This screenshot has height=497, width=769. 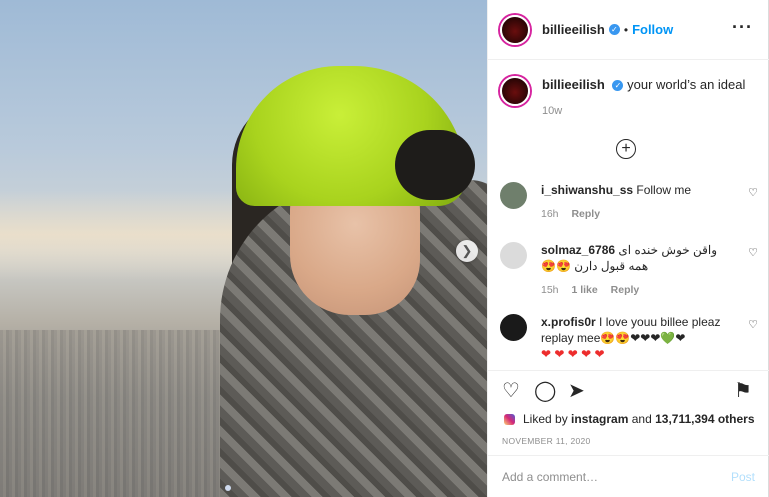 I want to click on comment-bubble-icon: ◯, so click(x=545, y=391).